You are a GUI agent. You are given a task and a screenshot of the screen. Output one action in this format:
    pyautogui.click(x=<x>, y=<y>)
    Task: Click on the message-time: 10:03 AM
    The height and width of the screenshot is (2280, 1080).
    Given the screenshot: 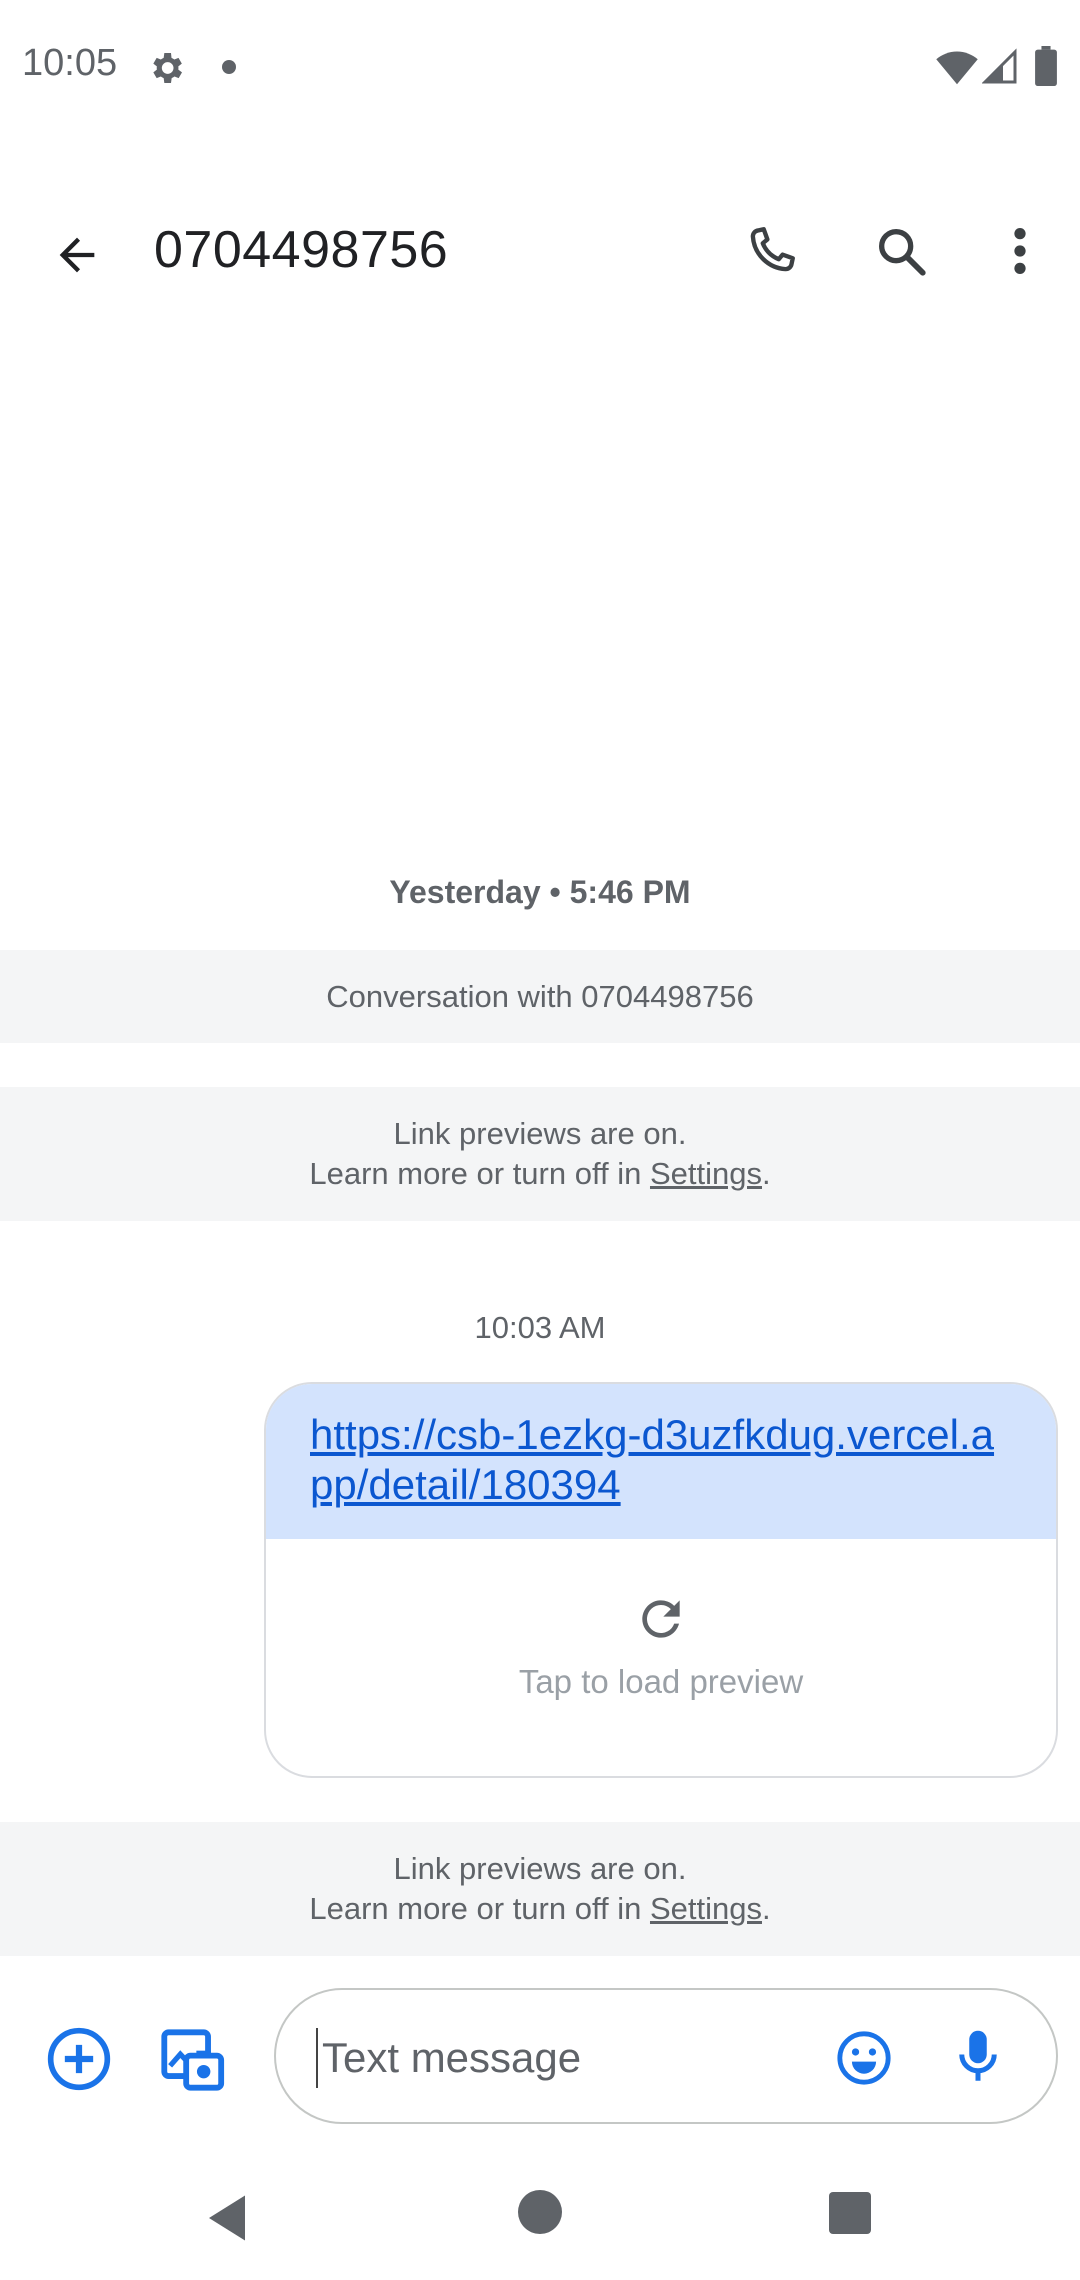 What is the action you would take?
    pyautogui.click(x=540, y=1327)
    